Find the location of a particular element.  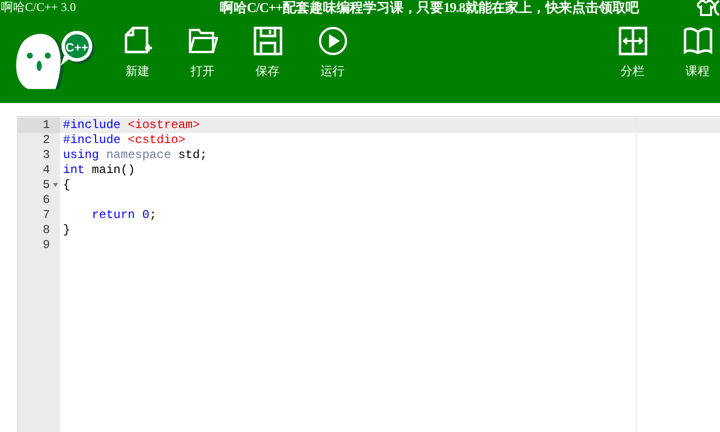

toolbar-button: 新建 is located at coordinates (137, 52).